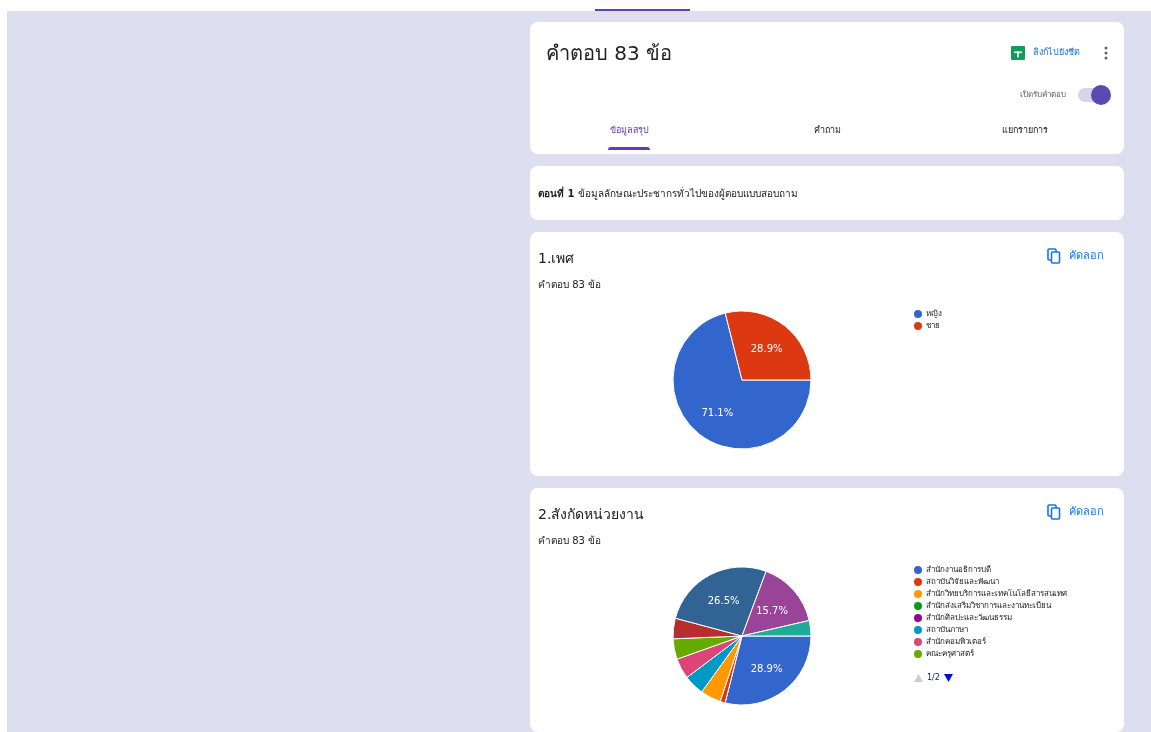 The image size is (1151, 732). What do you see at coordinates (969, 618) in the screenshot?
I see `legend-label: สำนักศิลปะและวัฒนธรรม` at bounding box center [969, 618].